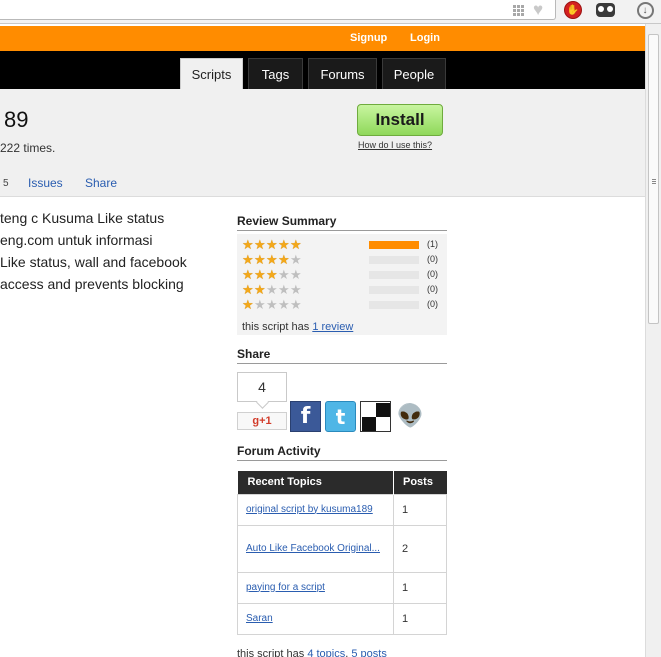 Image resolution: width=661 pixels, height=657 pixels. Describe the element at coordinates (342, 222) in the screenshot. I see `review-summary-title: Review Summary` at that location.